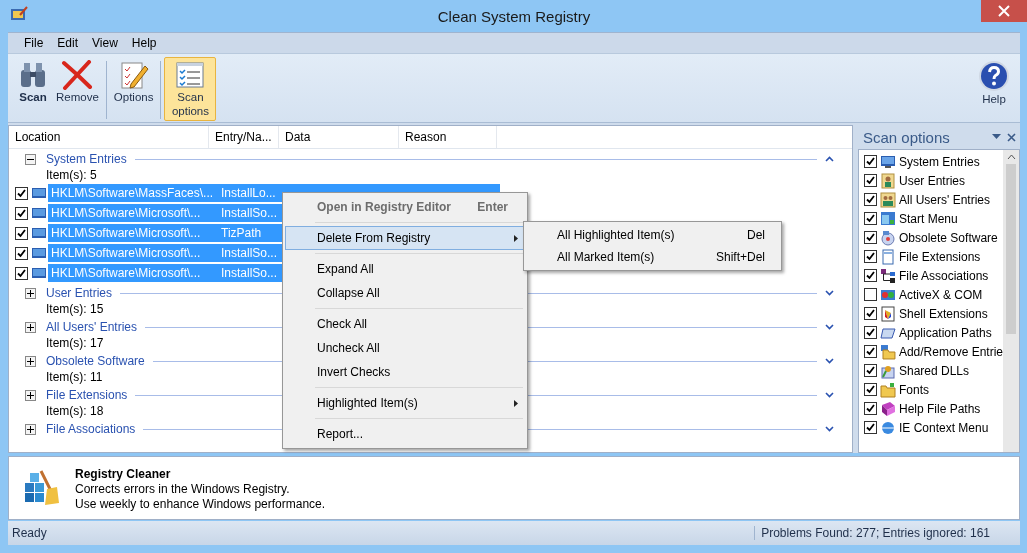 The height and width of the screenshot is (553, 1027). I want to click on context-menu-item: Collapse All, so click(405, 293).